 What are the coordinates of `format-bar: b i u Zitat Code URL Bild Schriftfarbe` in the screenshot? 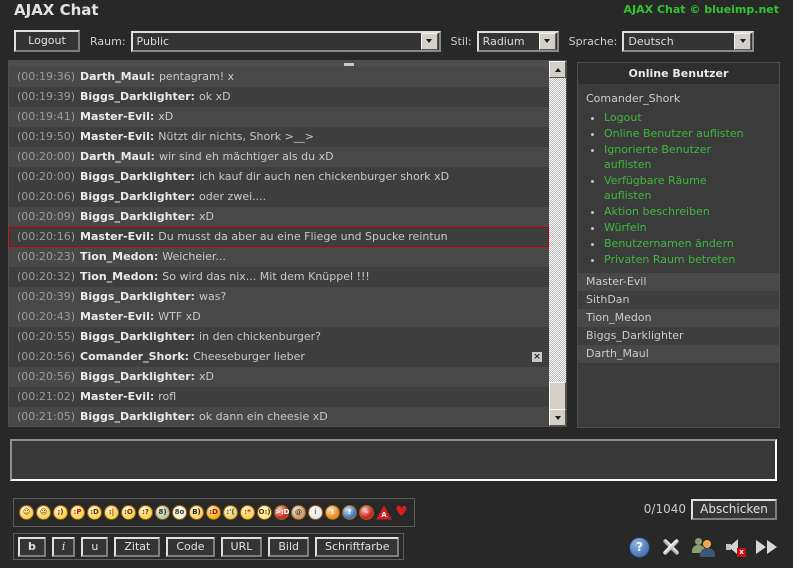 It's located at (209, 546).